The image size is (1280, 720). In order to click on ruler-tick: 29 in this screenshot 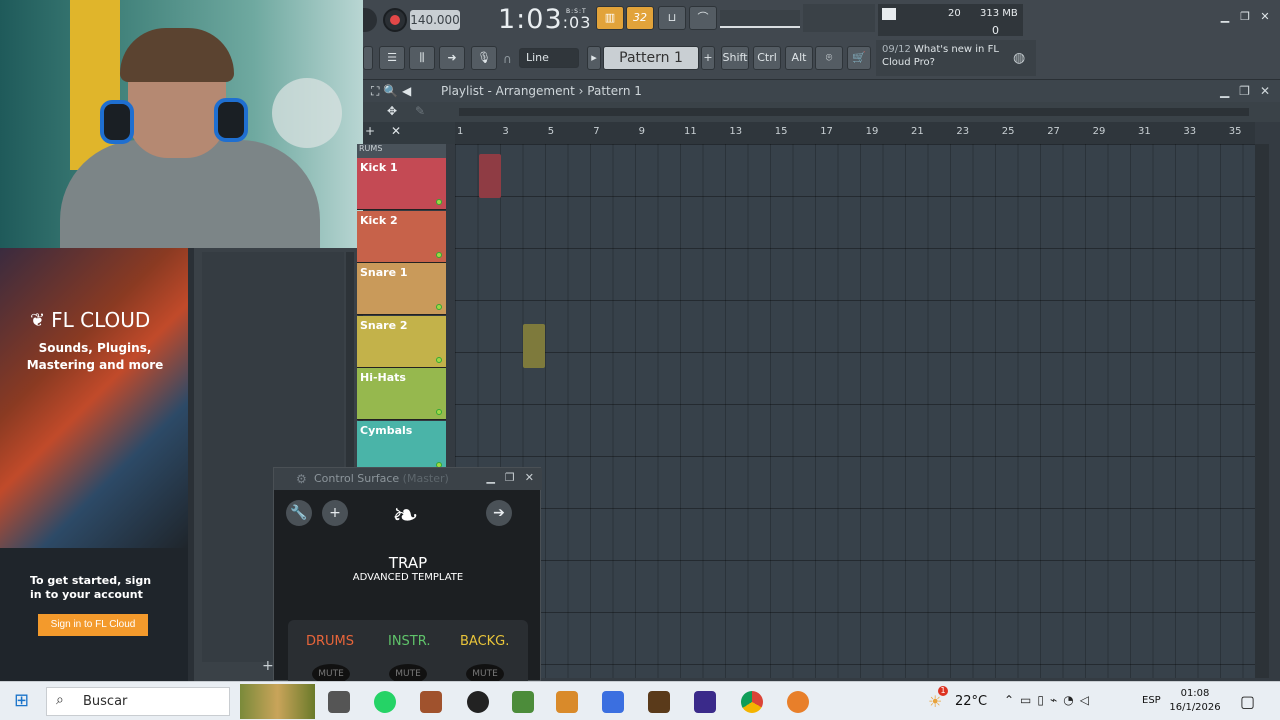, I will do `click(1099, 131)`.